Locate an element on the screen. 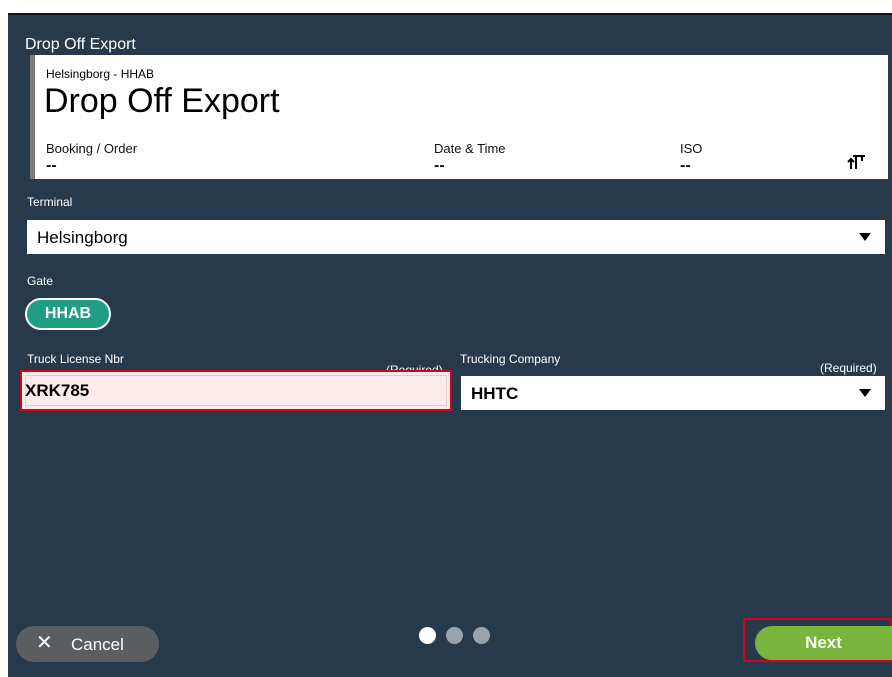 The image size is (892, 677). trucking-company-value: HHTC is located at coordinates (495, 393).